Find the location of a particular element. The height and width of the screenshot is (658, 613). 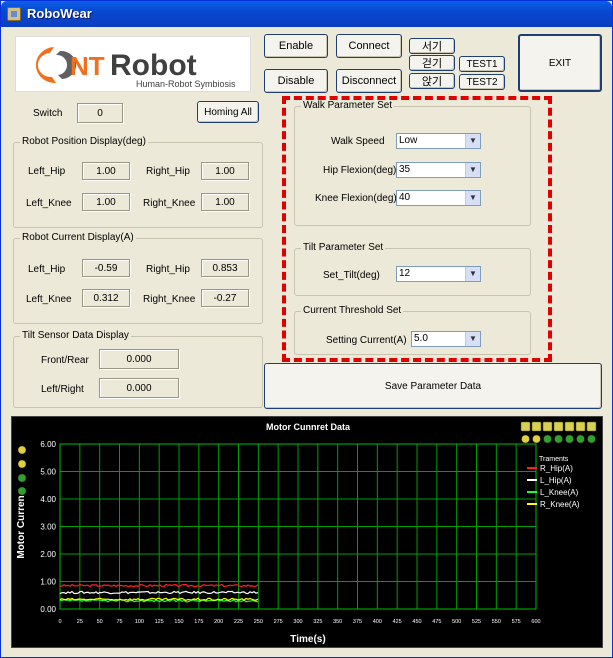

zoom-in-y-icon is located at coordinates (22, 450).